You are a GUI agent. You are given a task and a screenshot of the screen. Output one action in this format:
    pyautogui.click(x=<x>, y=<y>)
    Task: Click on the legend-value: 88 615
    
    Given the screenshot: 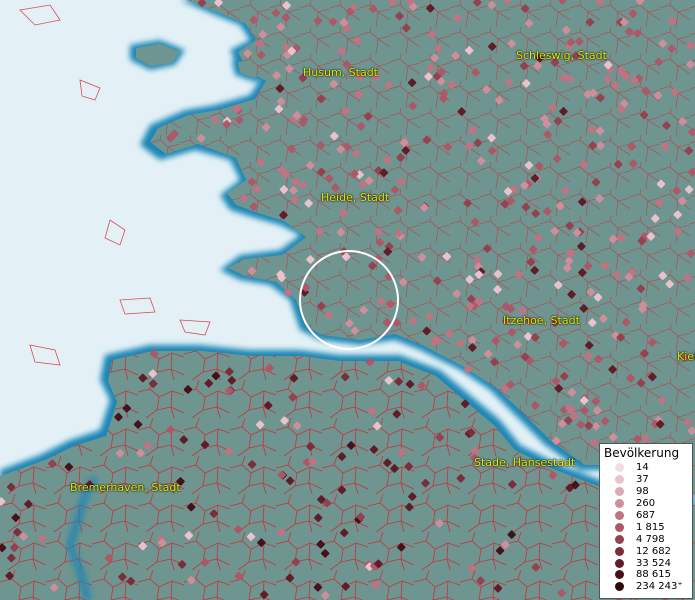 What is the action you would take?
    pyautogui.click(x=653, y=575)
    